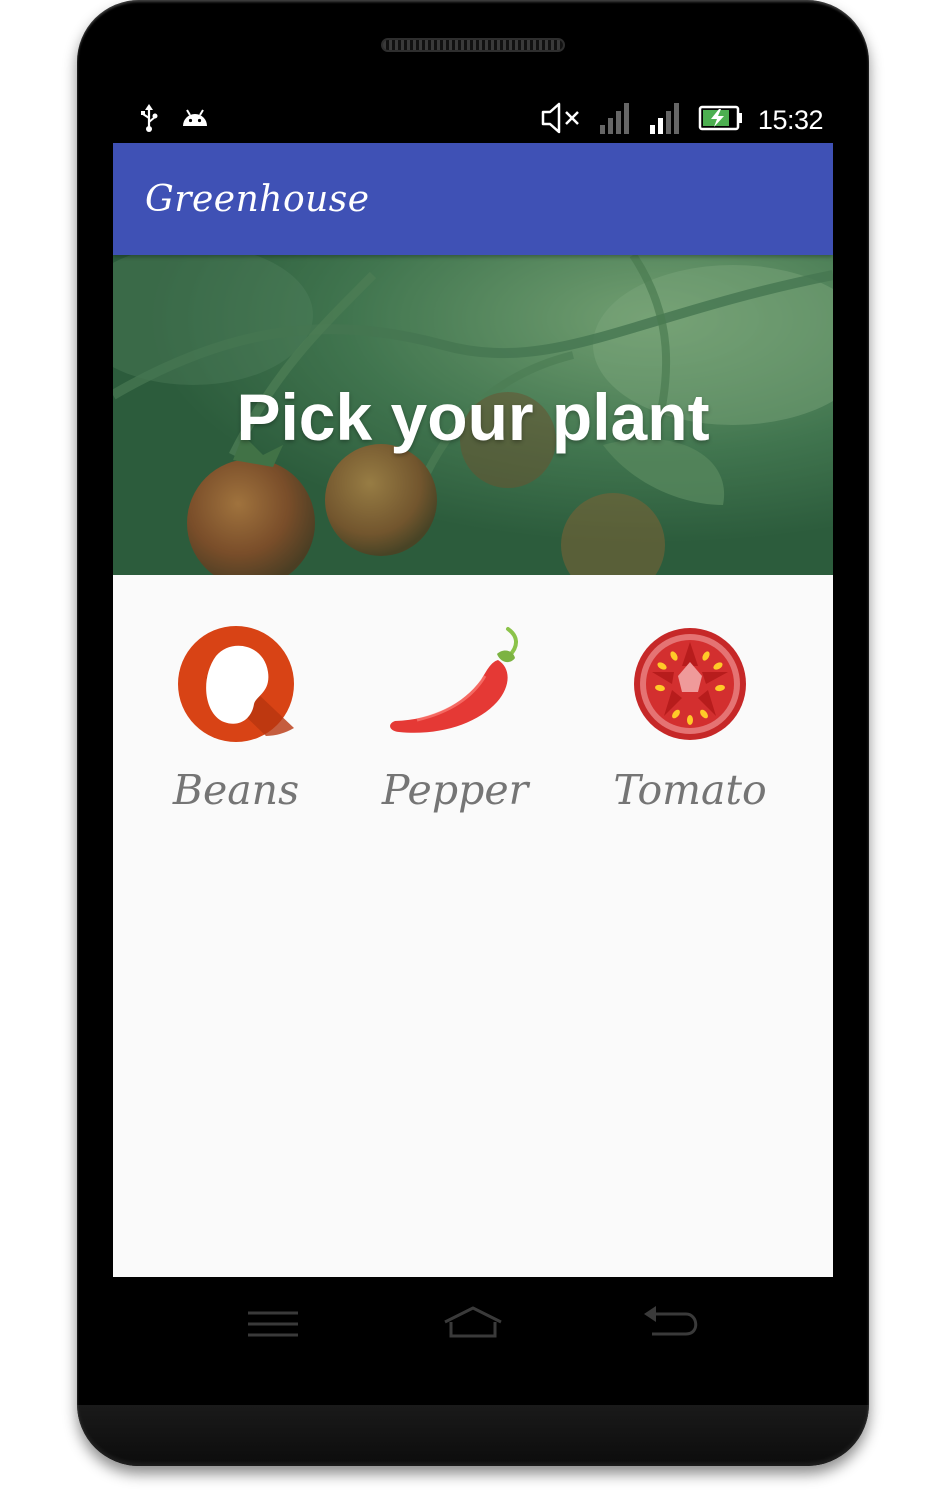 Image resolution: width=945 pixels, height=1490 pixels. What do you see at coordinates (473, 45) in the screenshot?
I see `earpiece-speaker` at bounding box center [473, 45].